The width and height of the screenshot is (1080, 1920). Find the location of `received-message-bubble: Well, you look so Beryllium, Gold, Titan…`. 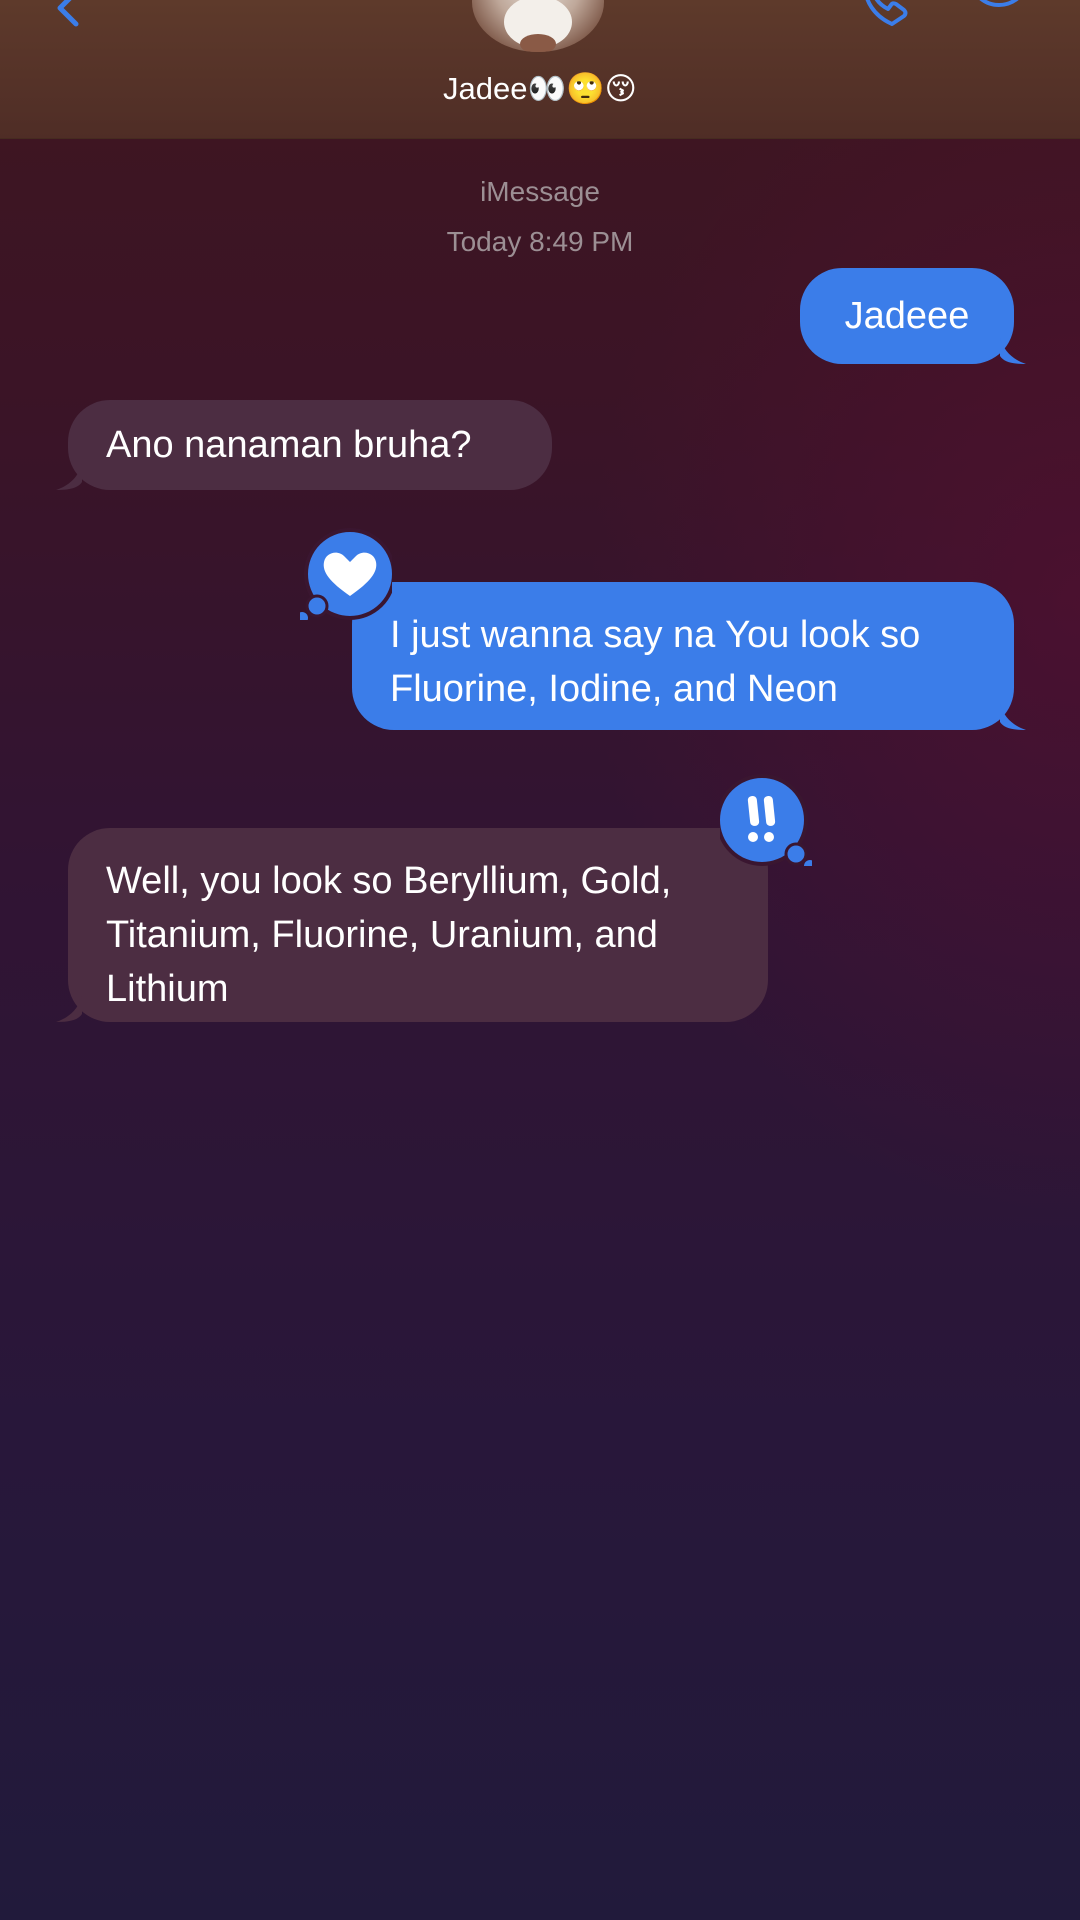

received-message-bubble: Well, you look so Beryllium, Gold, Titan… is located at coordinates (412, 925).